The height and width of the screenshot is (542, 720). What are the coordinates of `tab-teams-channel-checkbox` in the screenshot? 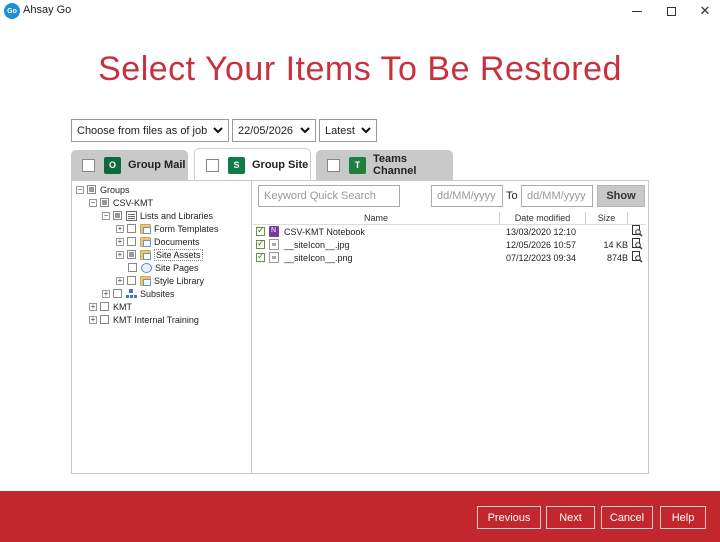 It's located at (333, 165).